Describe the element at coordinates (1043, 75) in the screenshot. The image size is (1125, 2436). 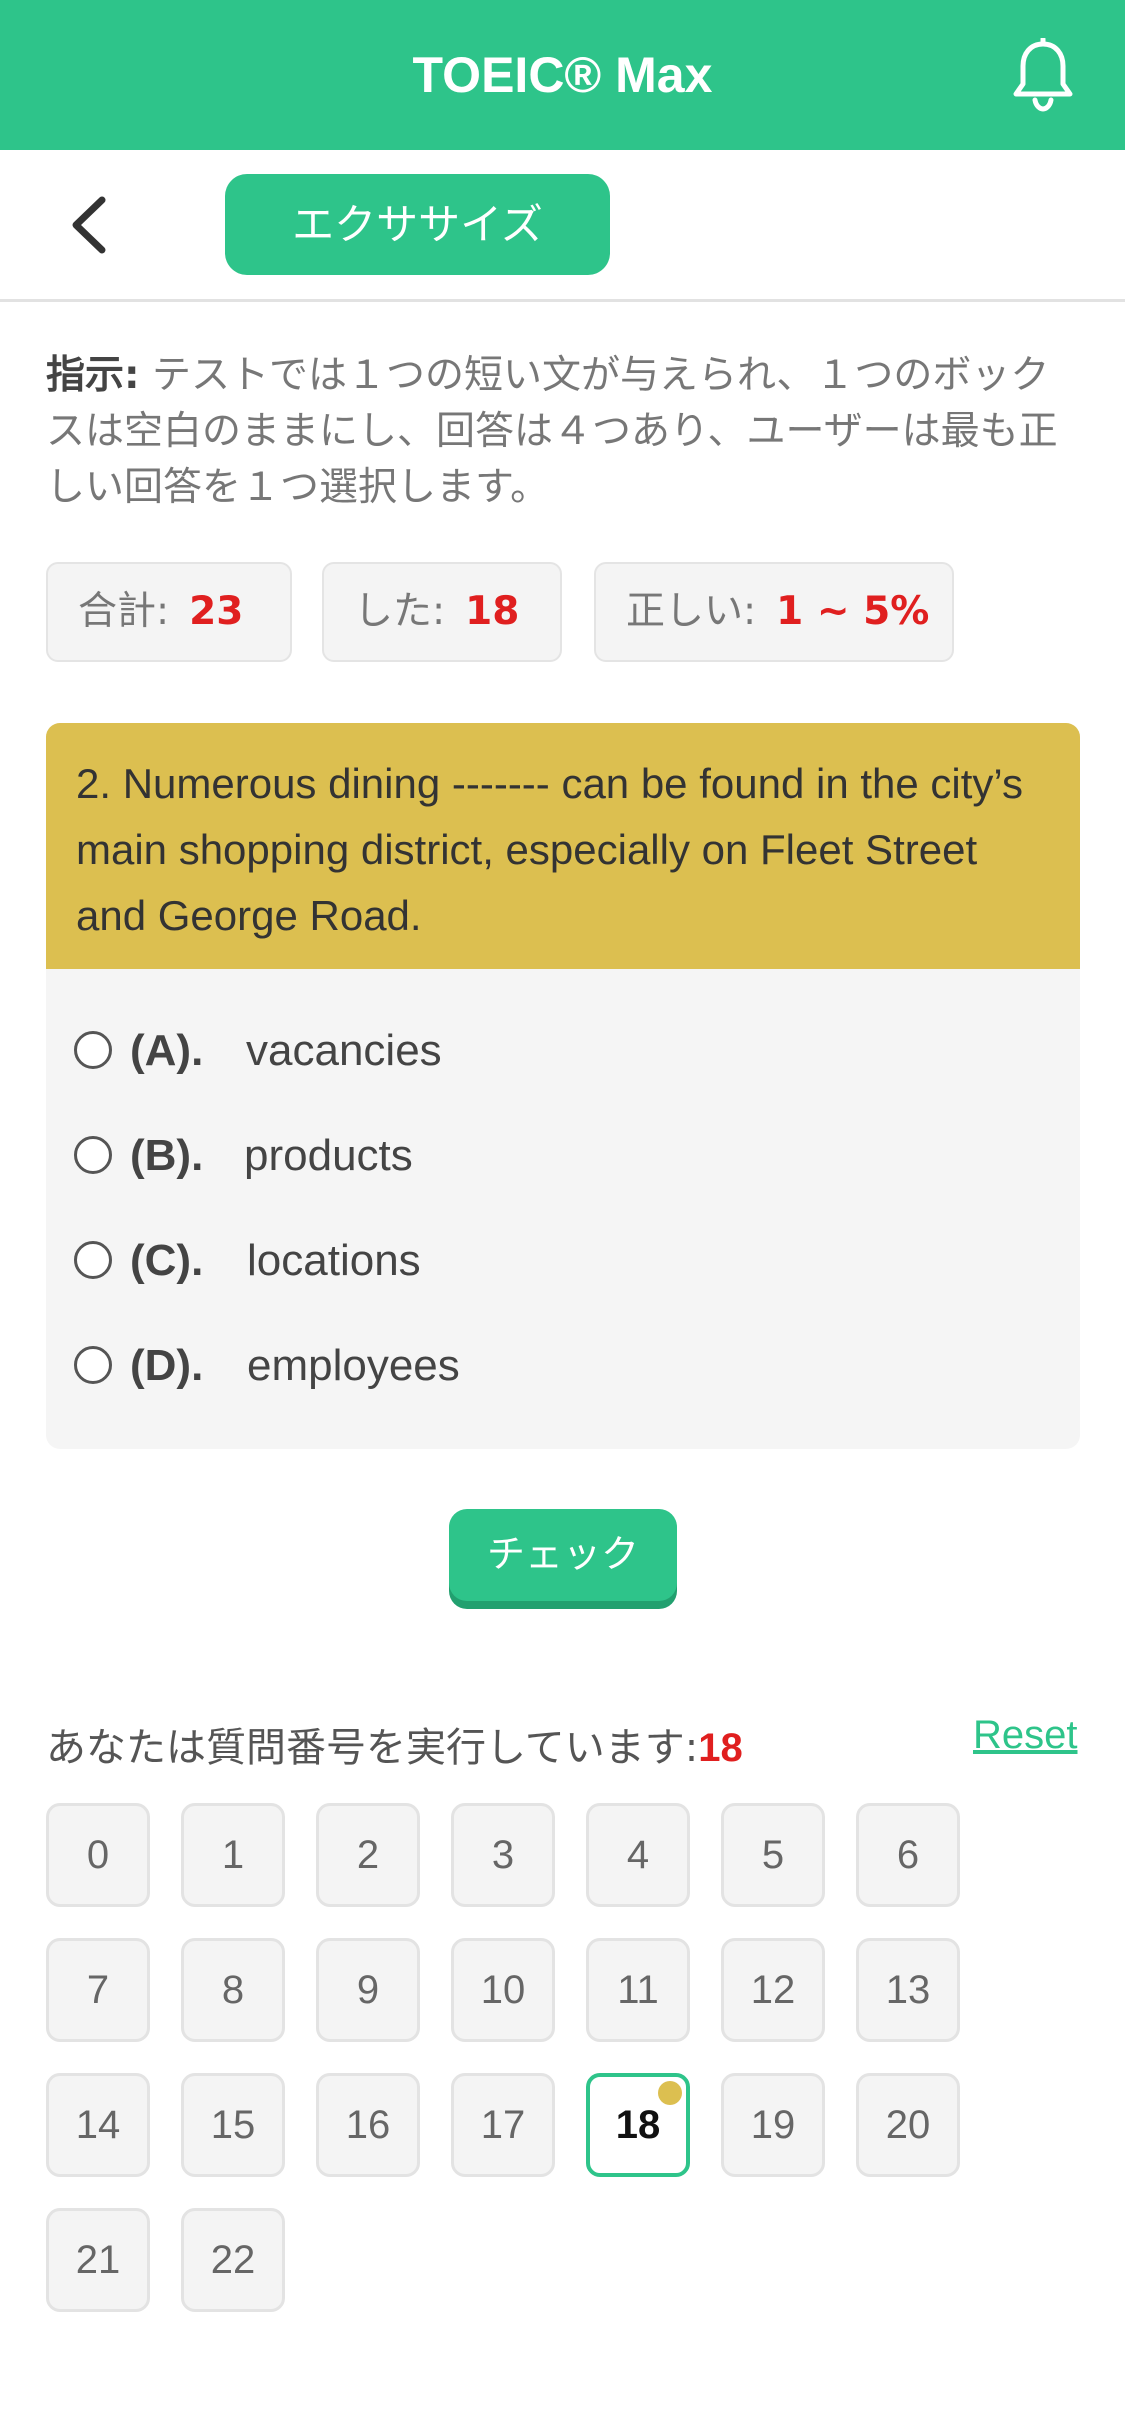
I see `bell-icon` at that location.